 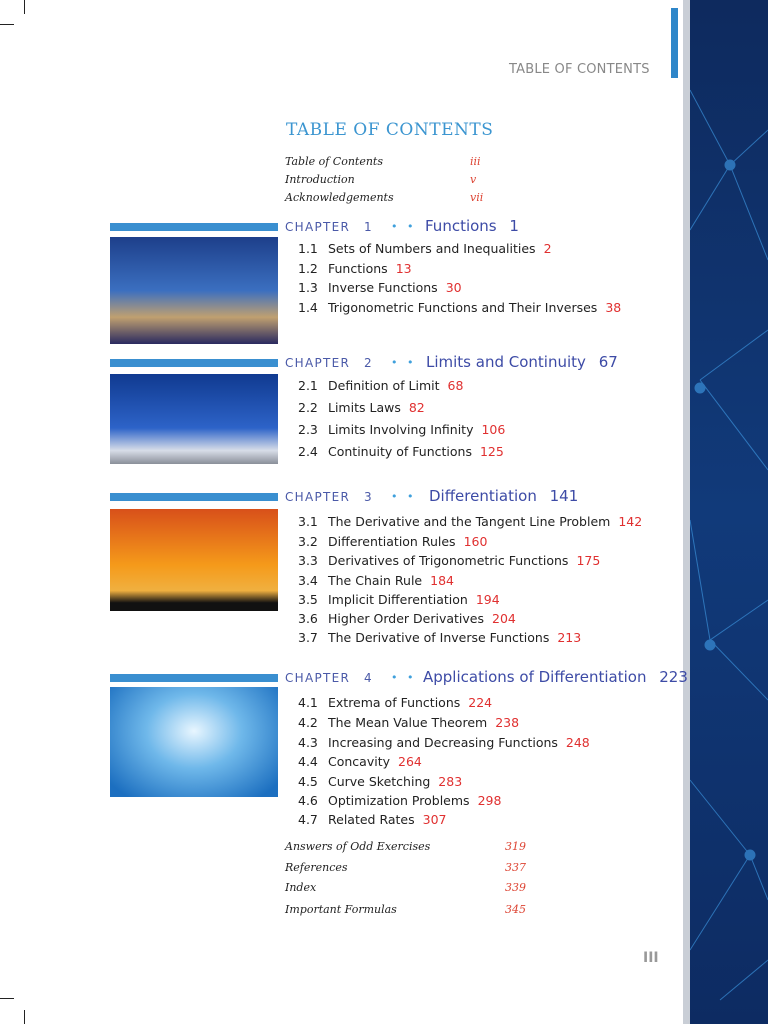 What do you see at coordinates (569, 637) in the screenshot?
I see `section-page: 213` at bounding box center [569, 637].